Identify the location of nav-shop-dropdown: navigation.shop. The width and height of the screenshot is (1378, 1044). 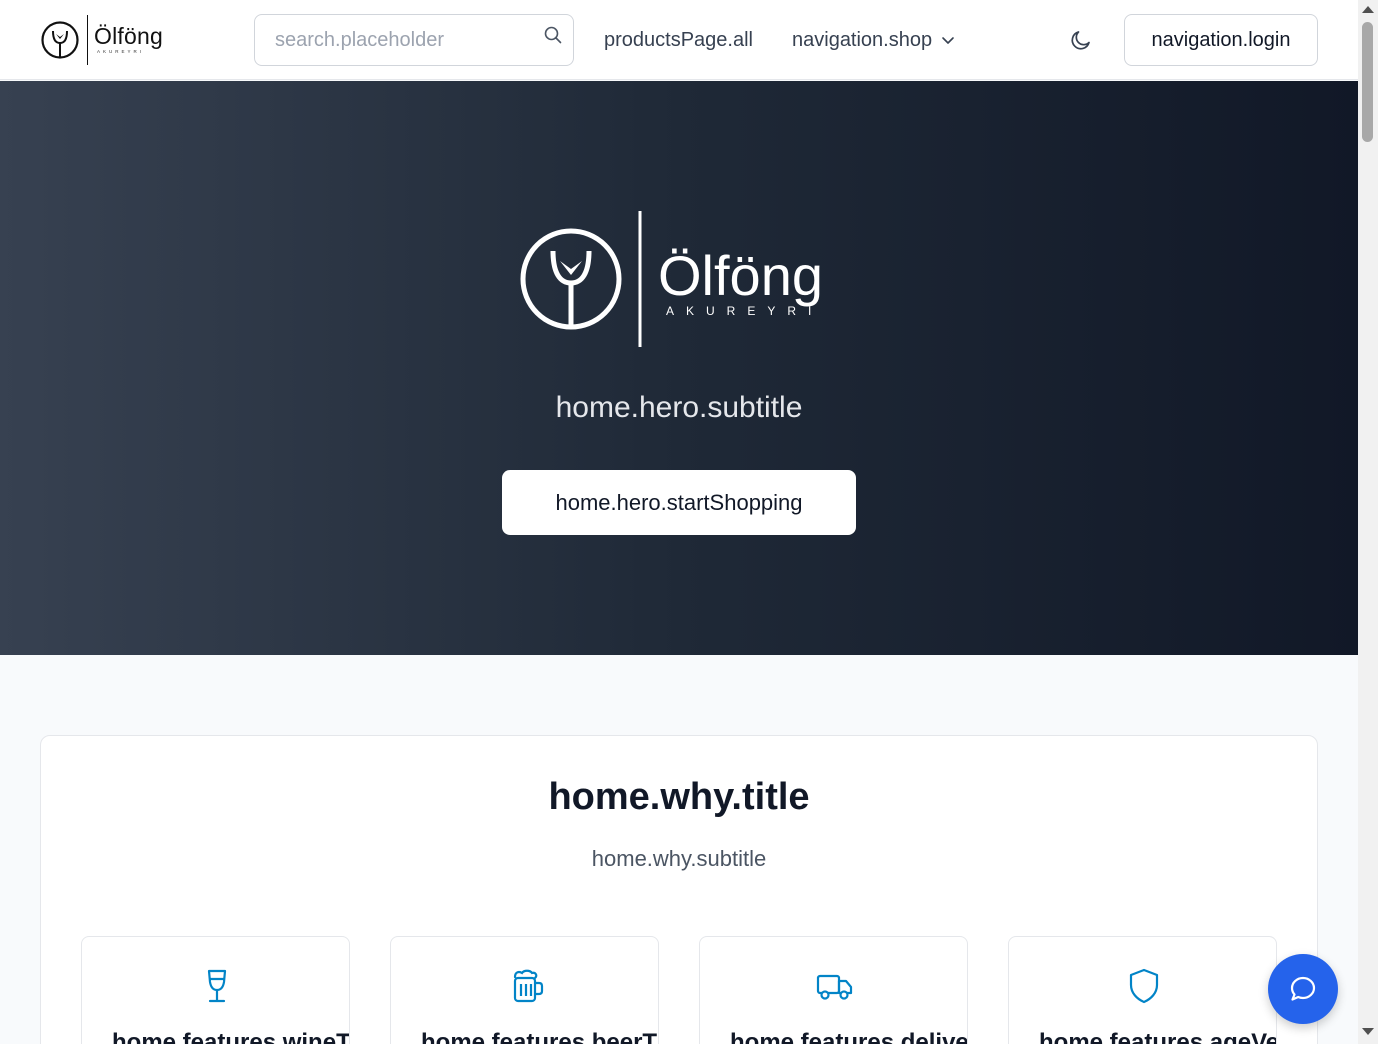
(874, 40).